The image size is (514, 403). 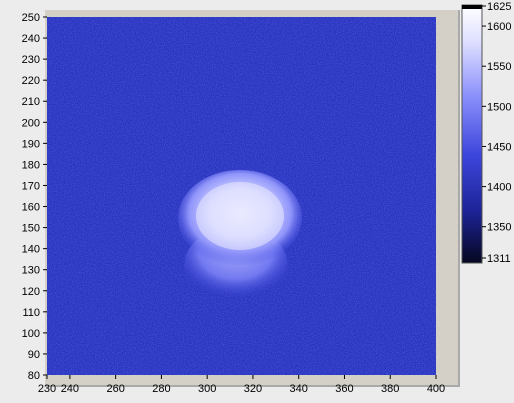 What do you see at coordinates (499, 107) in the screenshot?
I see `scale-tick-label: 1500` at bounding box center [499, 107].